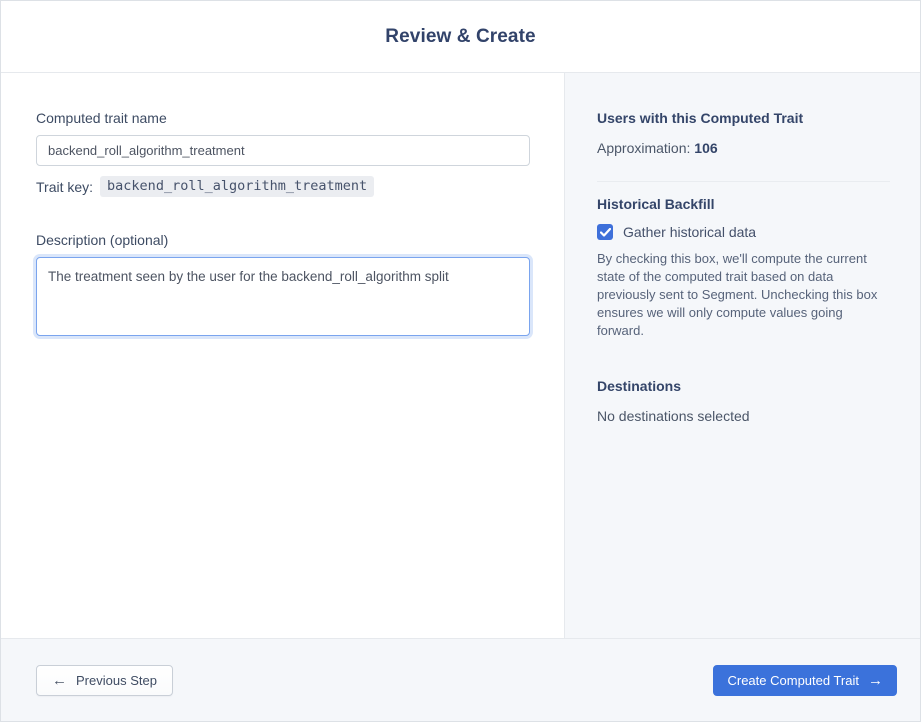 The image size is (921, 722). I want to click on summary-divider, so click(743, 181).